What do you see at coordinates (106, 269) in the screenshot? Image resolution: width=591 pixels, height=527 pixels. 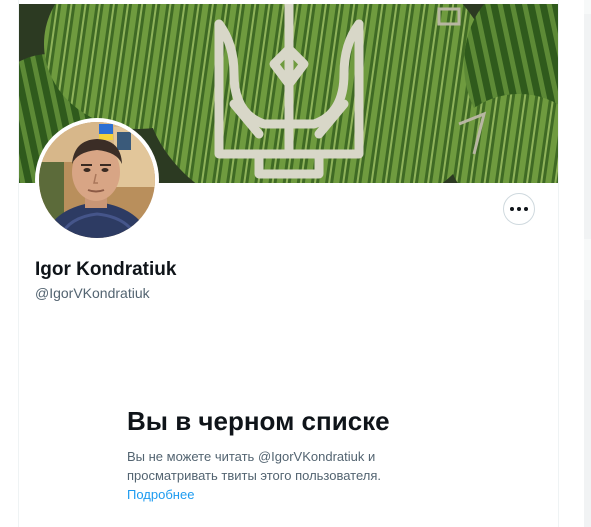 I see `display-name: Igor Kondratiuk` at bounding box center [106, 269].